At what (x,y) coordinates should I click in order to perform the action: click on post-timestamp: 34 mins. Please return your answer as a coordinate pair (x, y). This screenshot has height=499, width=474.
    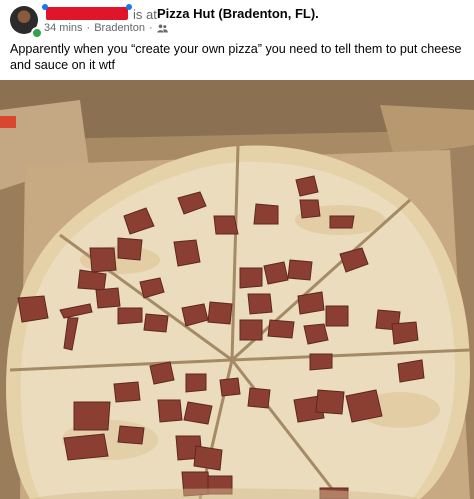
    Looking at the image, I should click on (63, 28).